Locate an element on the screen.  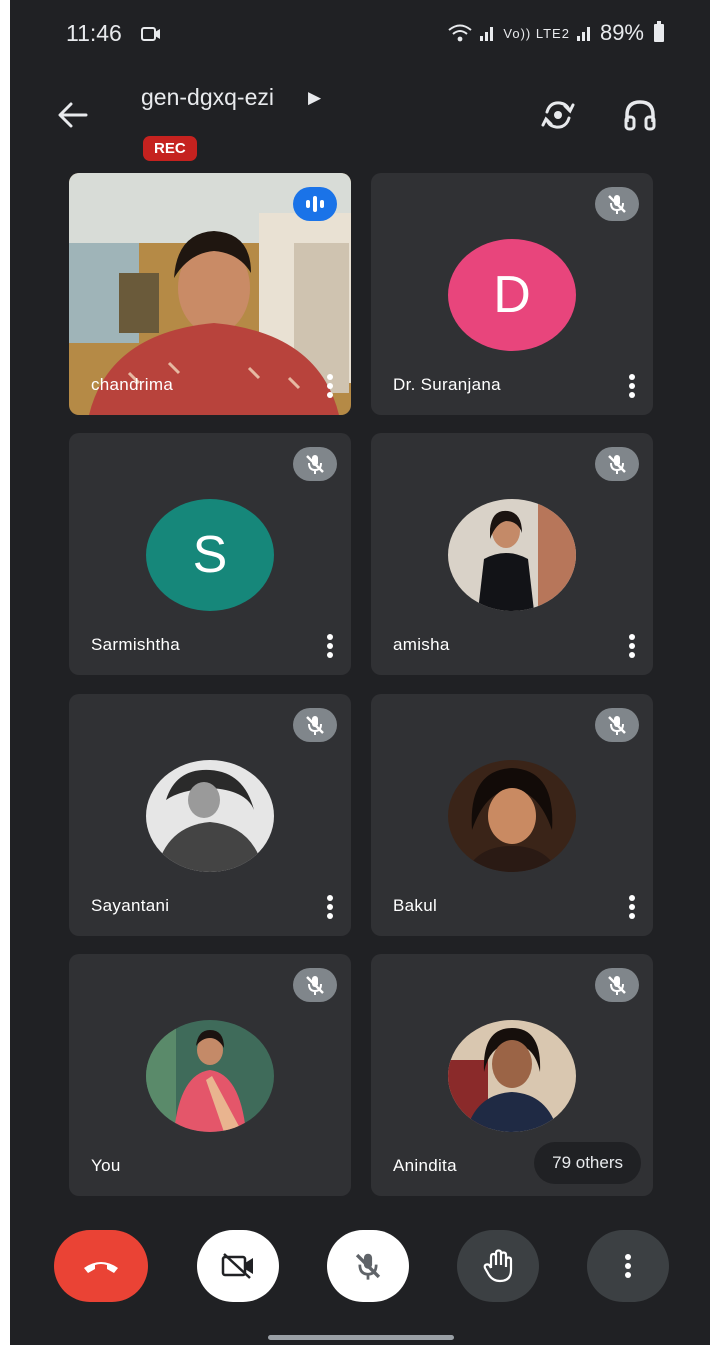
call-end-icon is located at coordinates (101, 1267).